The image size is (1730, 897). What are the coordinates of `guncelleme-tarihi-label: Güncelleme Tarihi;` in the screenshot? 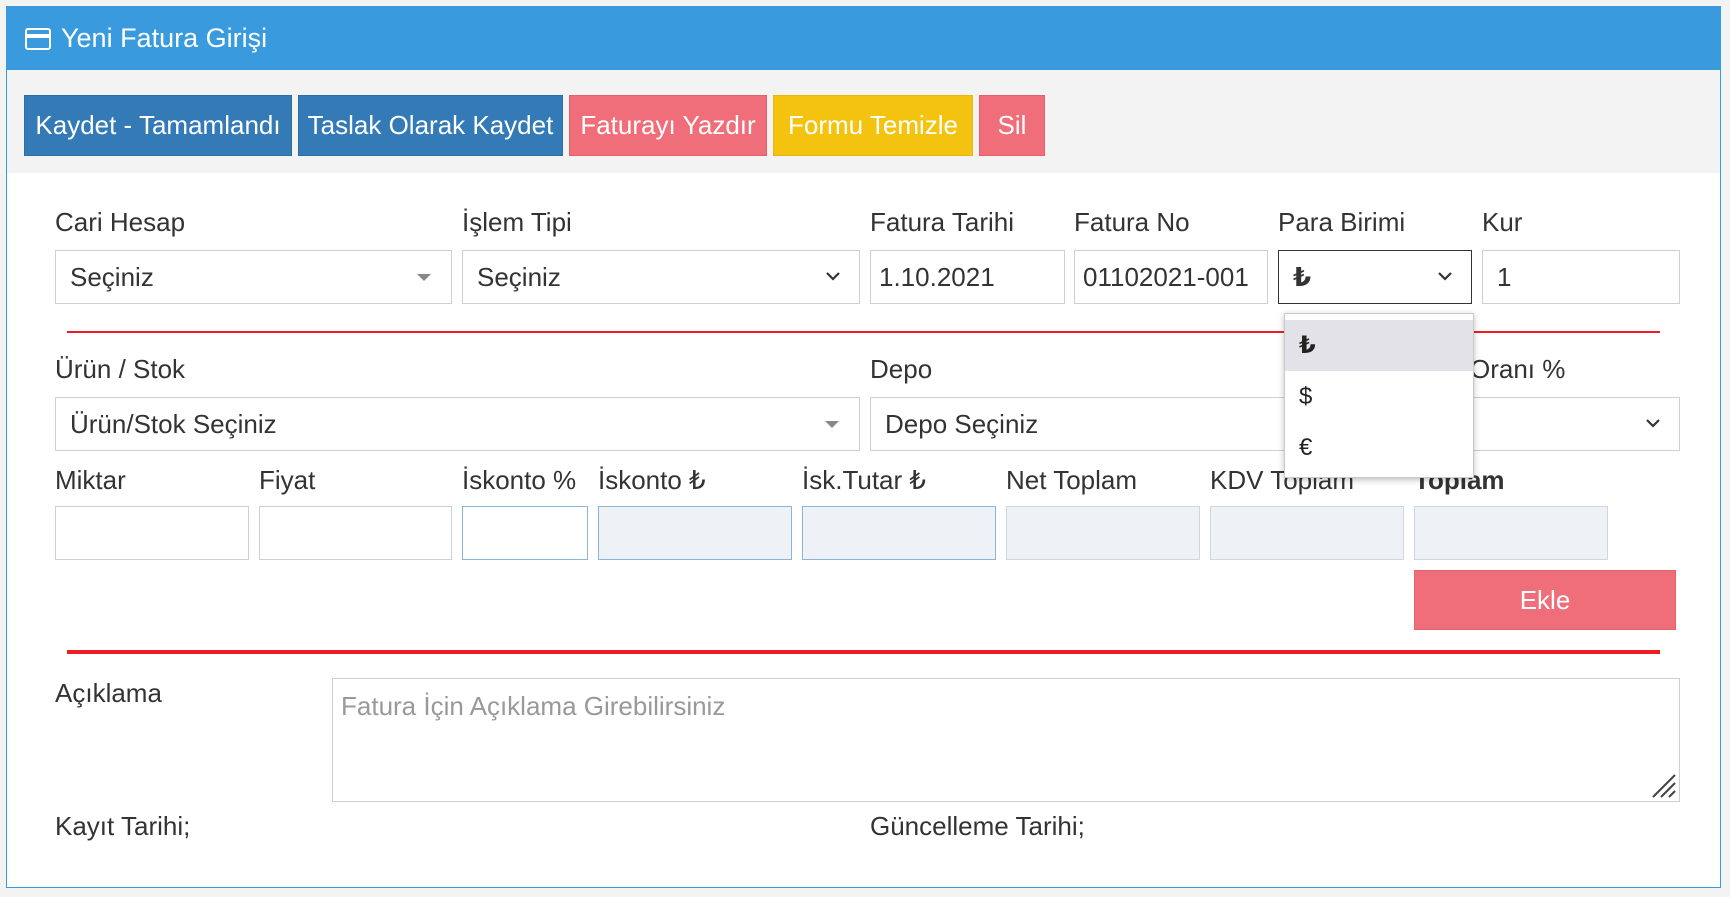 It's located at (977, 826).